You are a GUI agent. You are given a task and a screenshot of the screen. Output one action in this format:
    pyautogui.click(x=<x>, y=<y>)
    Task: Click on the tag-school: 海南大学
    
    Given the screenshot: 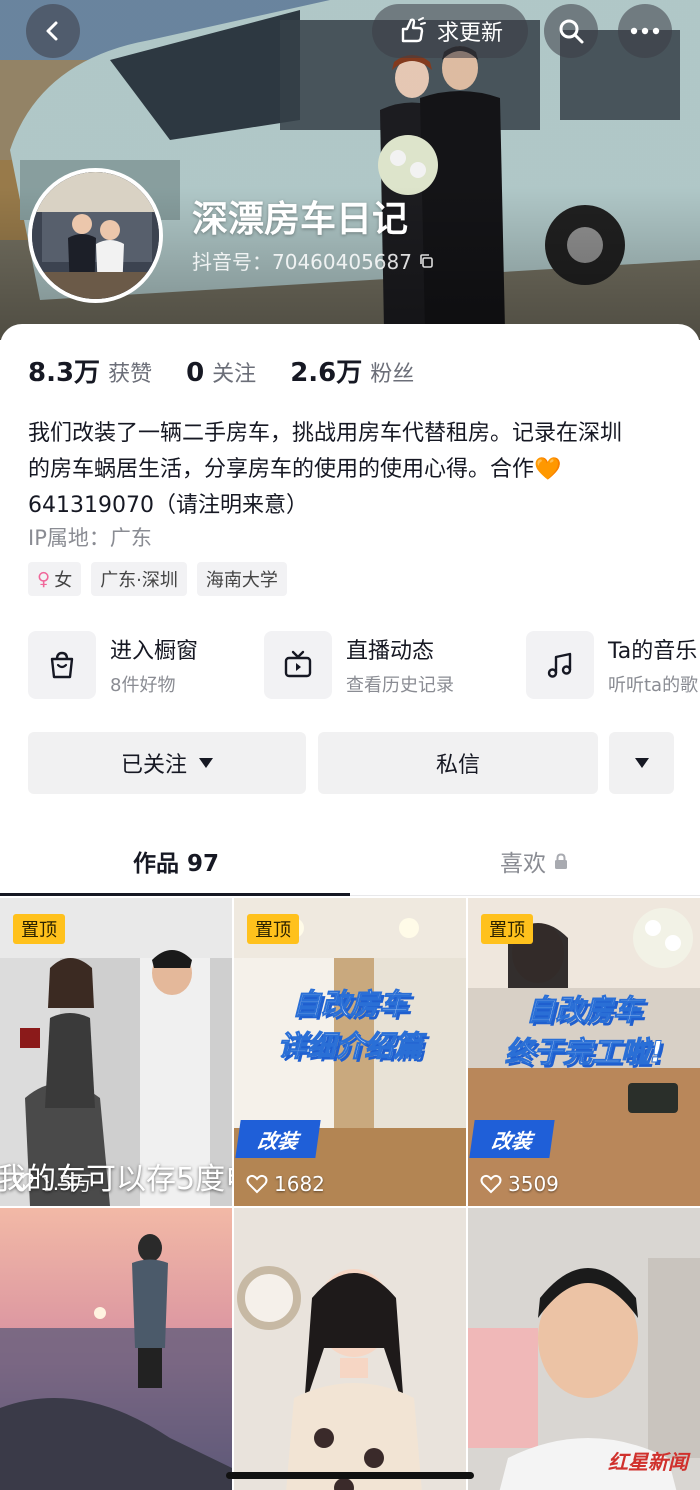 What is the action you would take?
    pyautogui.click(x=241, y=579)
    